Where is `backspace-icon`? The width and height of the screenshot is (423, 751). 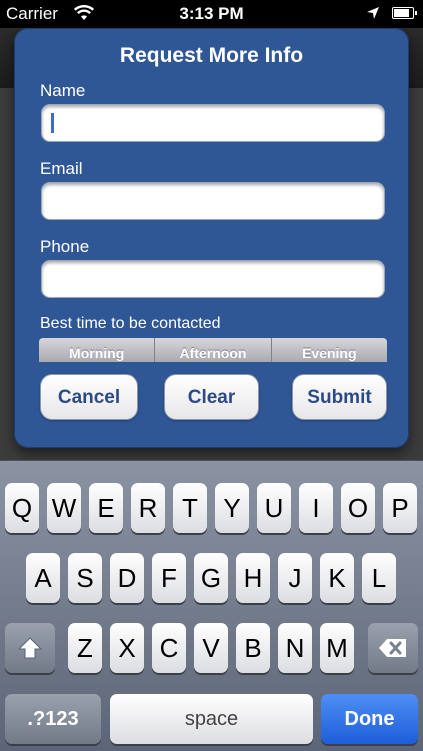 backspace-icon is located at coordinates (392, 648).